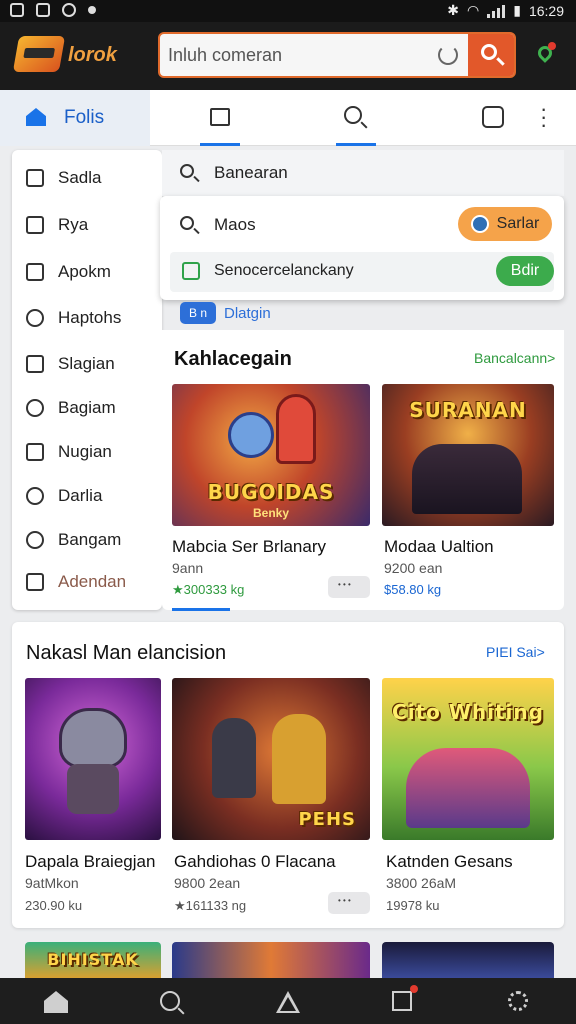 The width and height of the screenshot is (576, 1024). I want to click on tab-search, so click(356, 124).